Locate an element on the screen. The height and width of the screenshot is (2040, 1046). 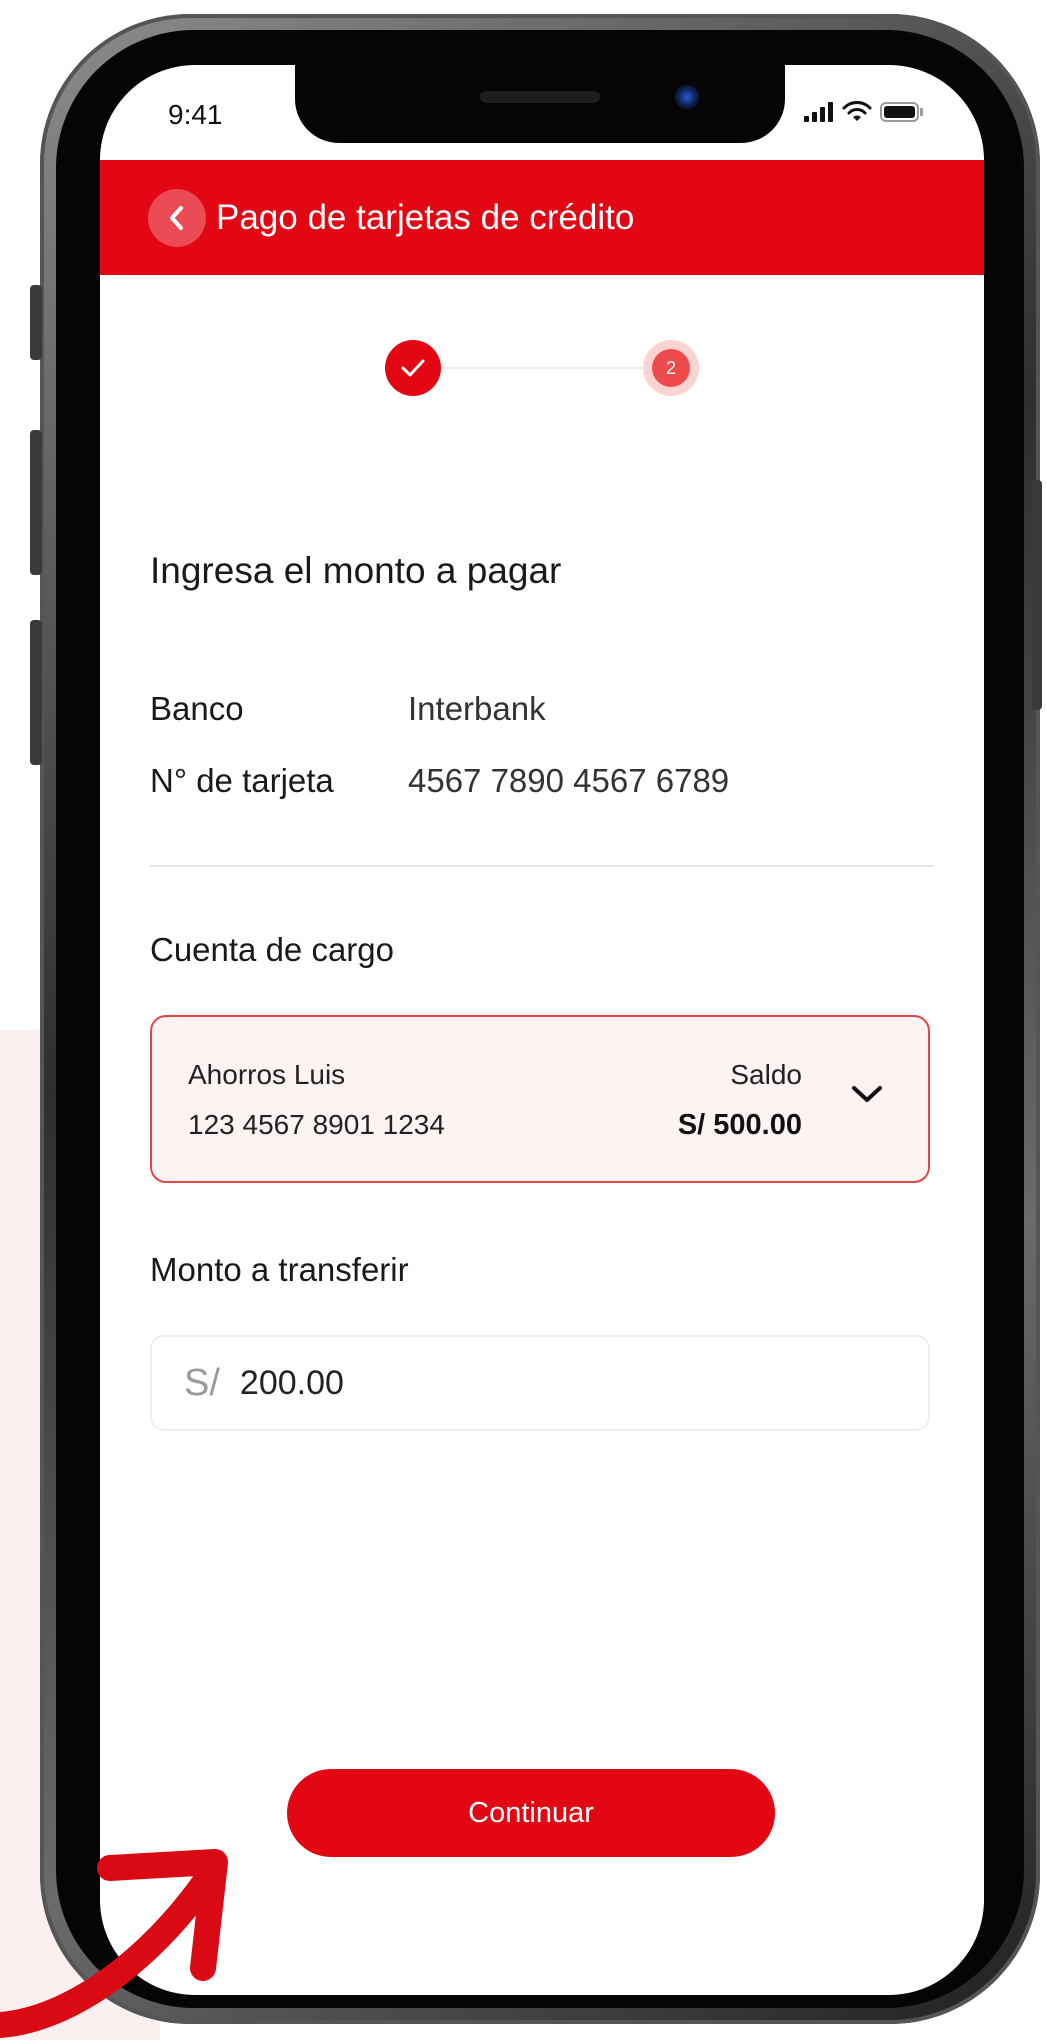
phone-mute-switch is located at coordinates (36, 322).